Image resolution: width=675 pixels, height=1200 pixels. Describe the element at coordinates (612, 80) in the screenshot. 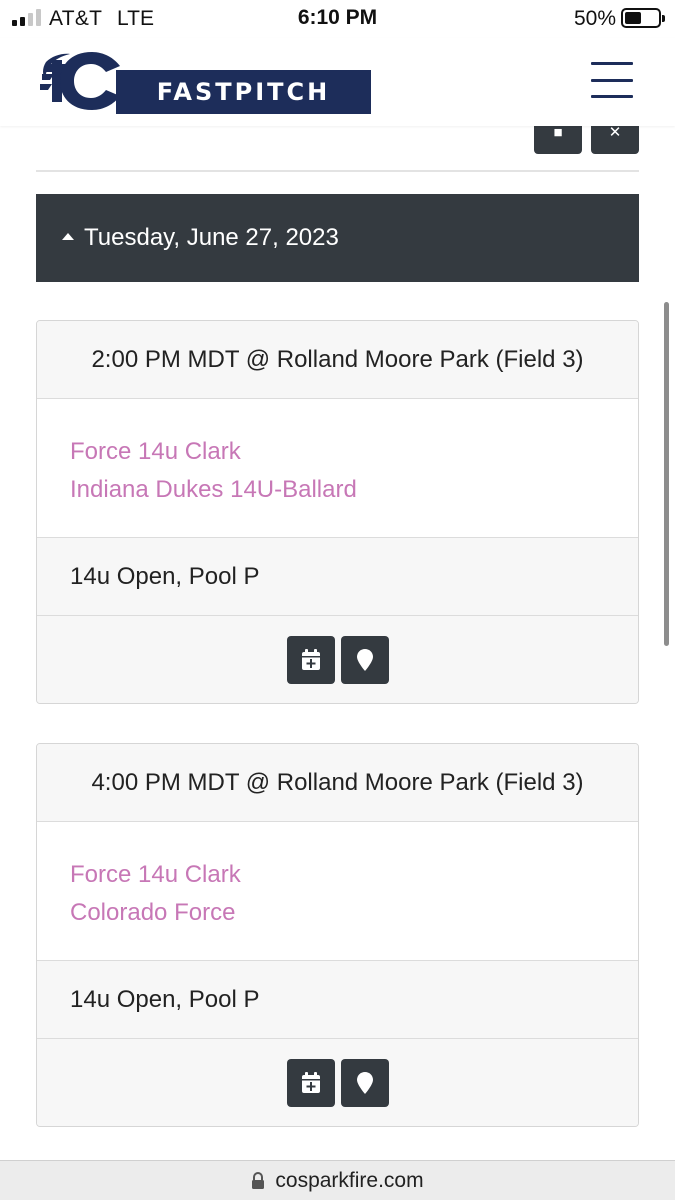

I see `hamburger-menu-icon` at that location.